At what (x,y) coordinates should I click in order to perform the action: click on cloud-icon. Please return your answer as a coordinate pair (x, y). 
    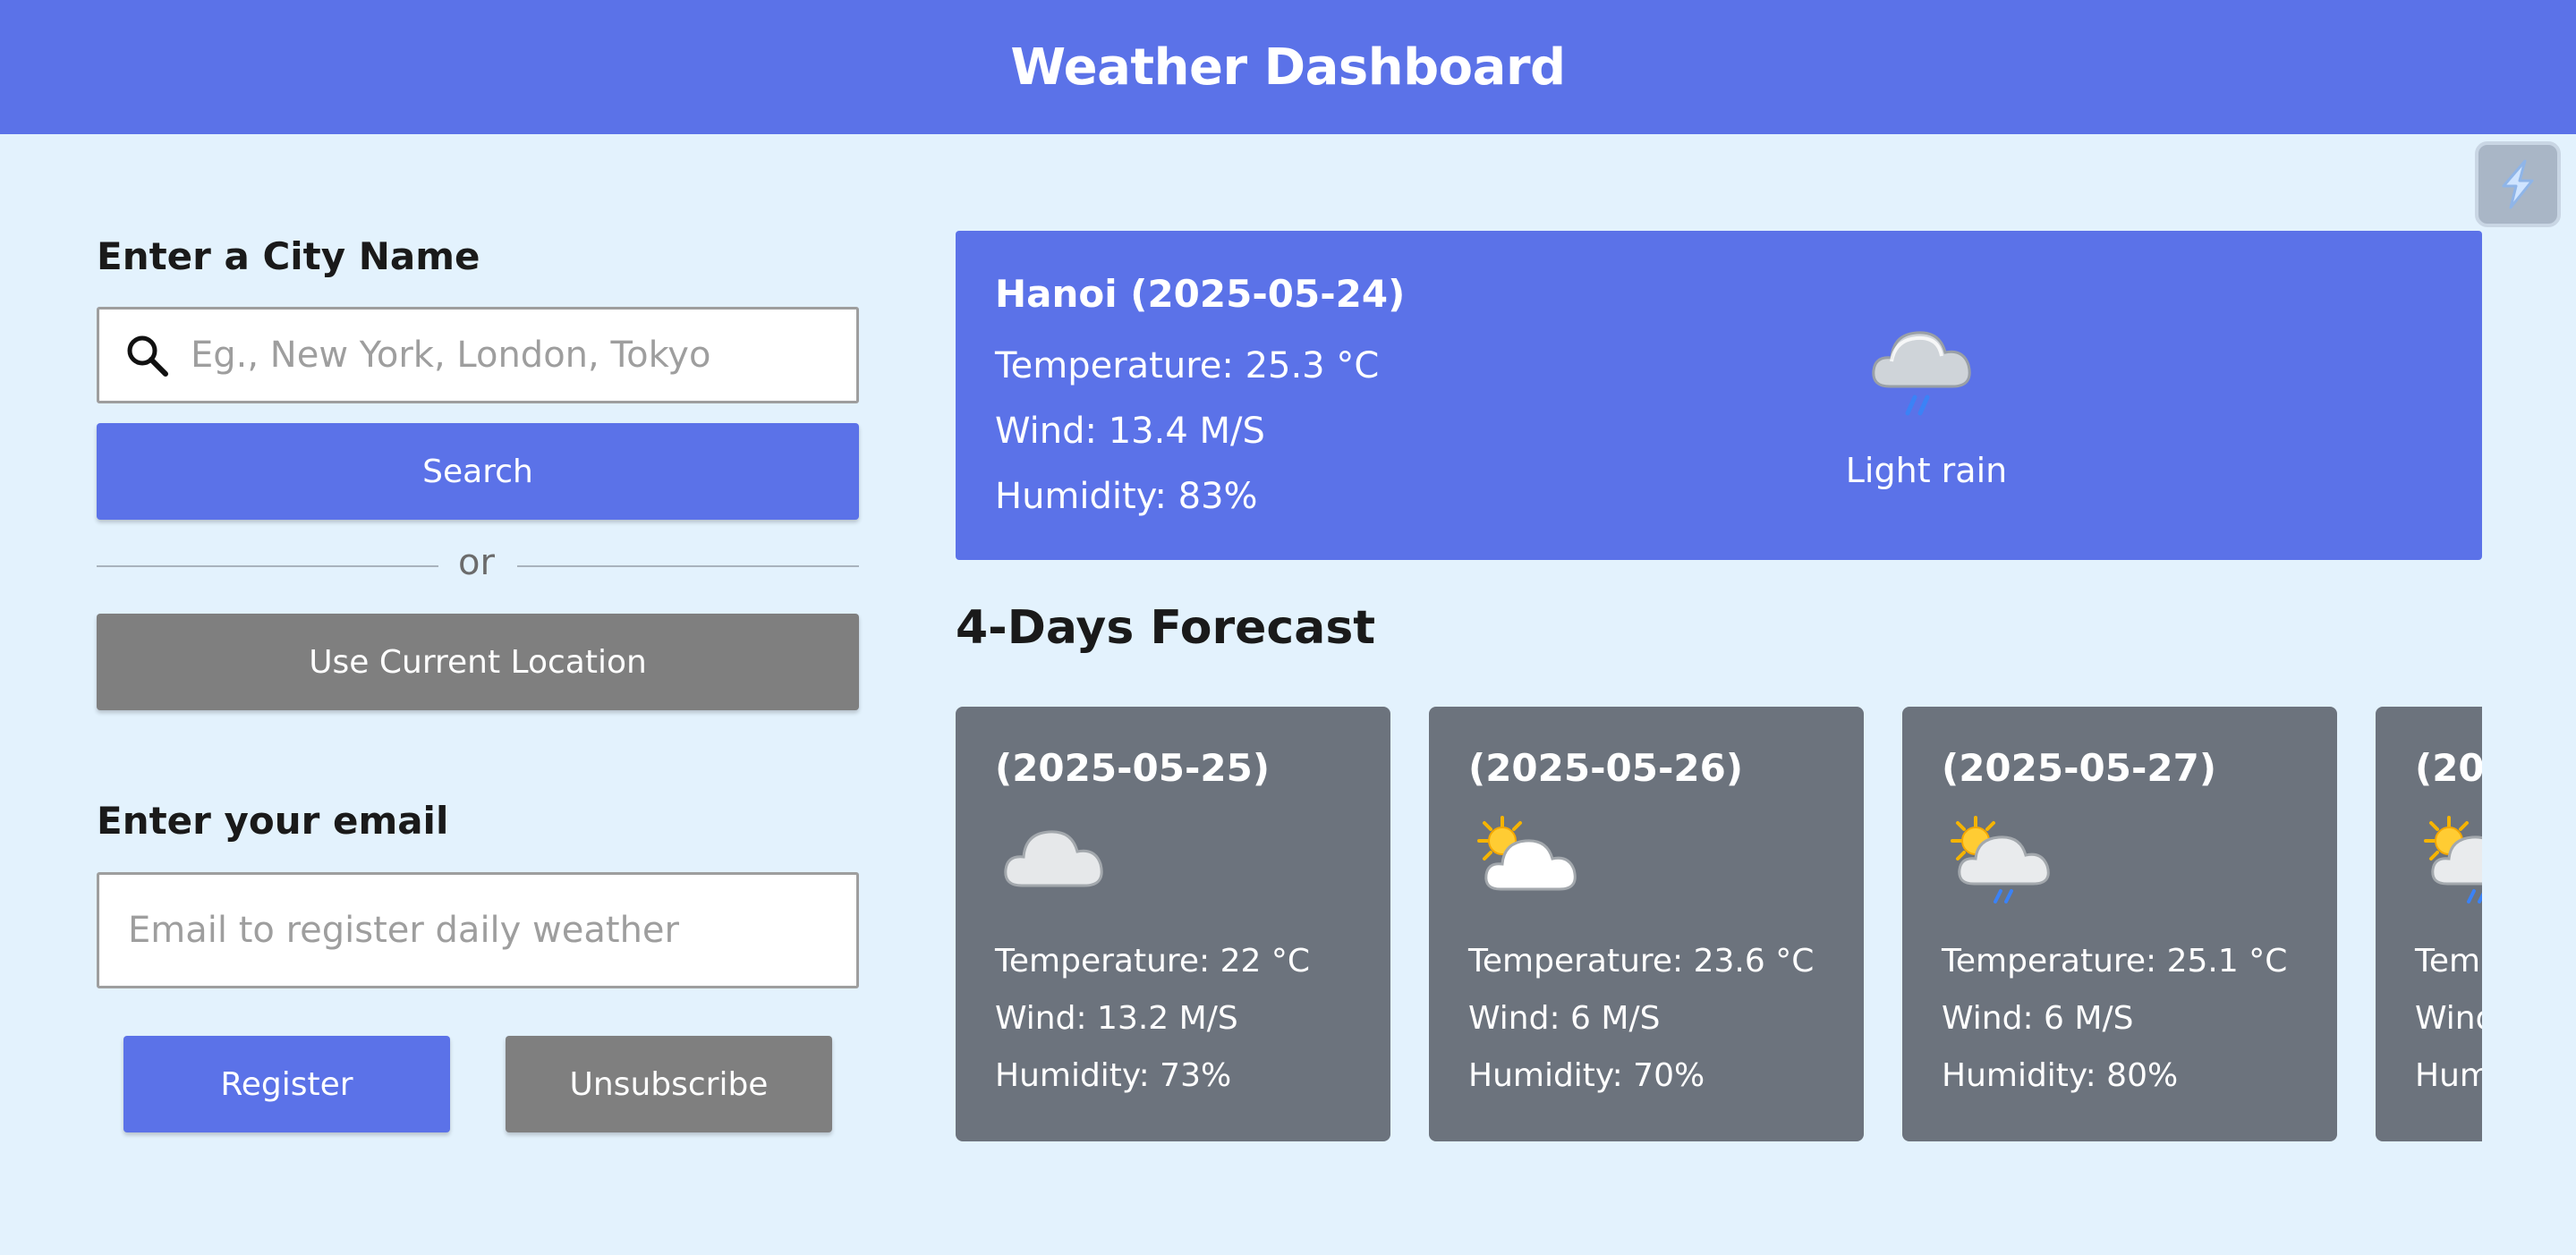
    Looking at the image, I should click on (1053, 858).